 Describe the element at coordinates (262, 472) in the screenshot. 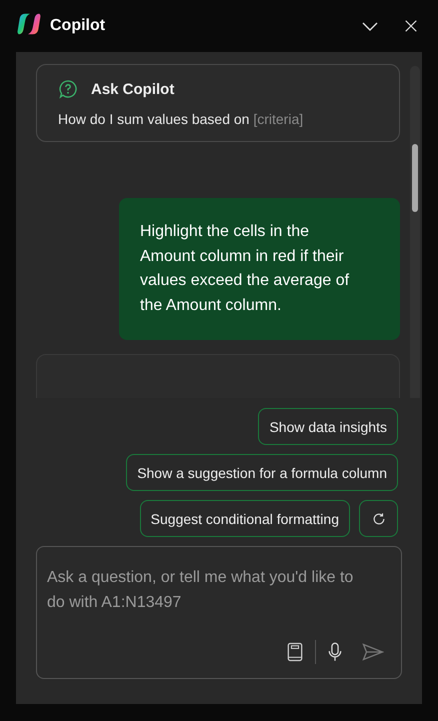

I see `suggestion-chip: Show a suggestion for a formula column` at that location.